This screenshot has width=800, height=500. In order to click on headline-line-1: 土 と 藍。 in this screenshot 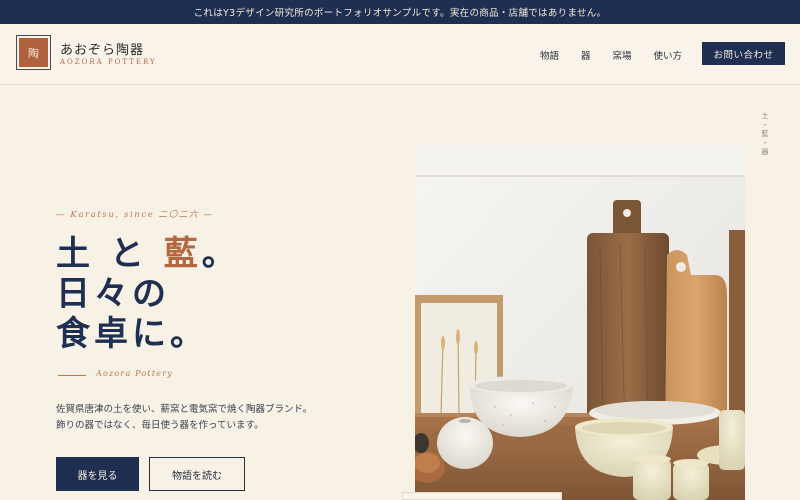, I will do `click(148, 254)`.